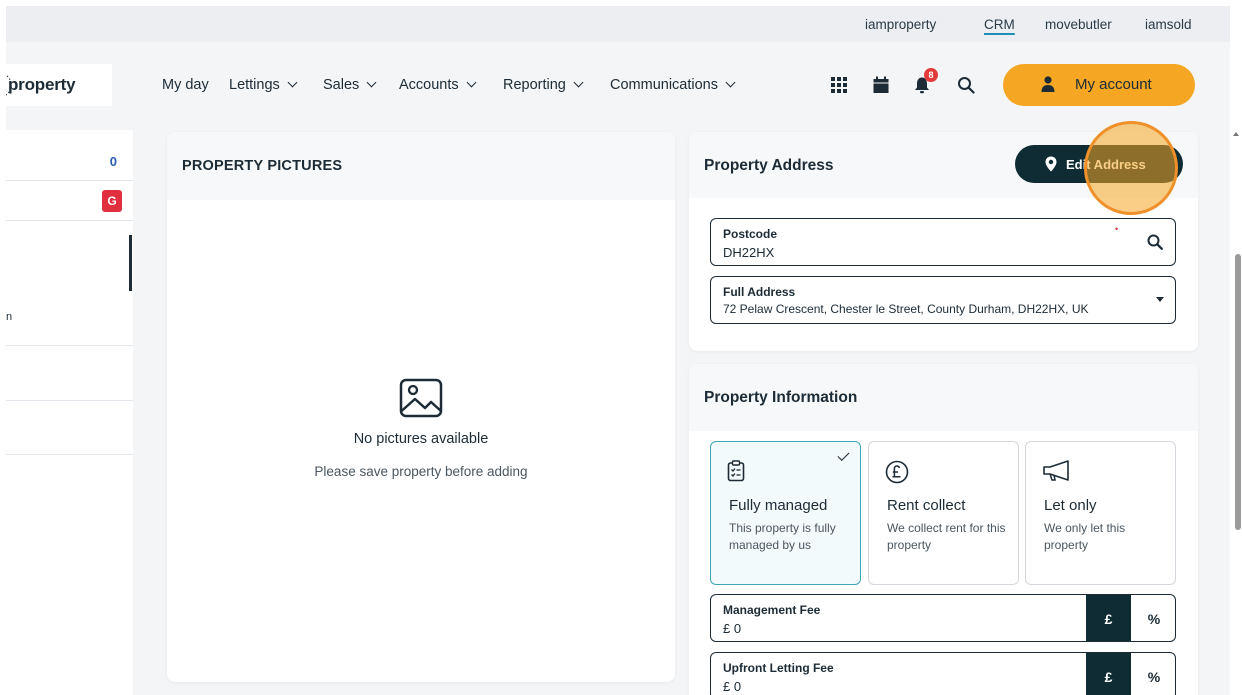  Describe the element at coordinates (759, 292) in the screenshot. I see `full-address-label: Full Address` at that location.